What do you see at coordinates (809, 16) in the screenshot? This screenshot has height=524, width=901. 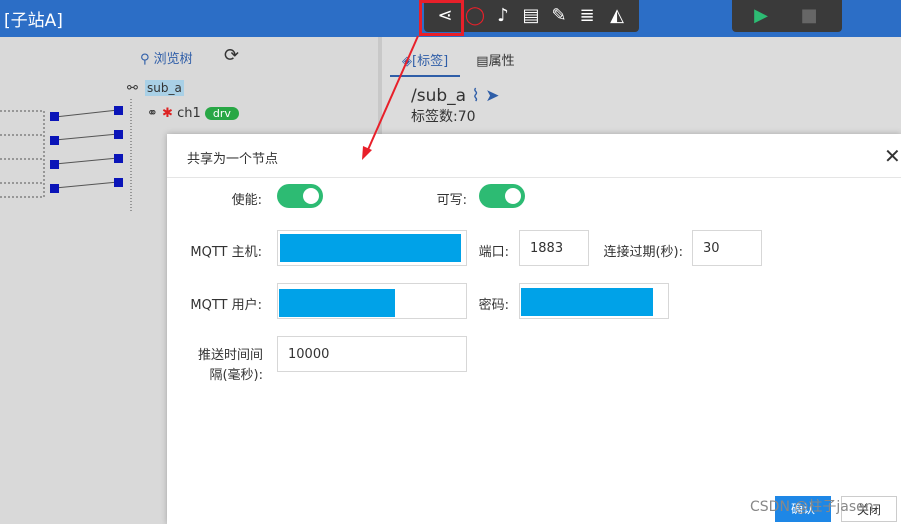 I see `stop-icon: ■` at bounding box center [809, 16].